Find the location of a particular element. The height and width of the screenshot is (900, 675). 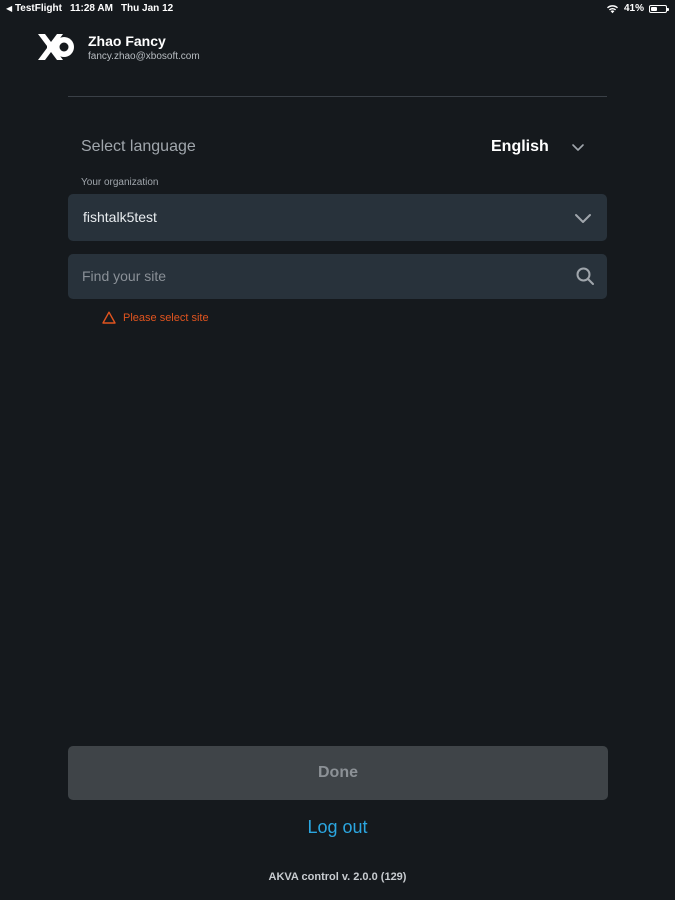

battery-icon is located at coordinates (659, 8).